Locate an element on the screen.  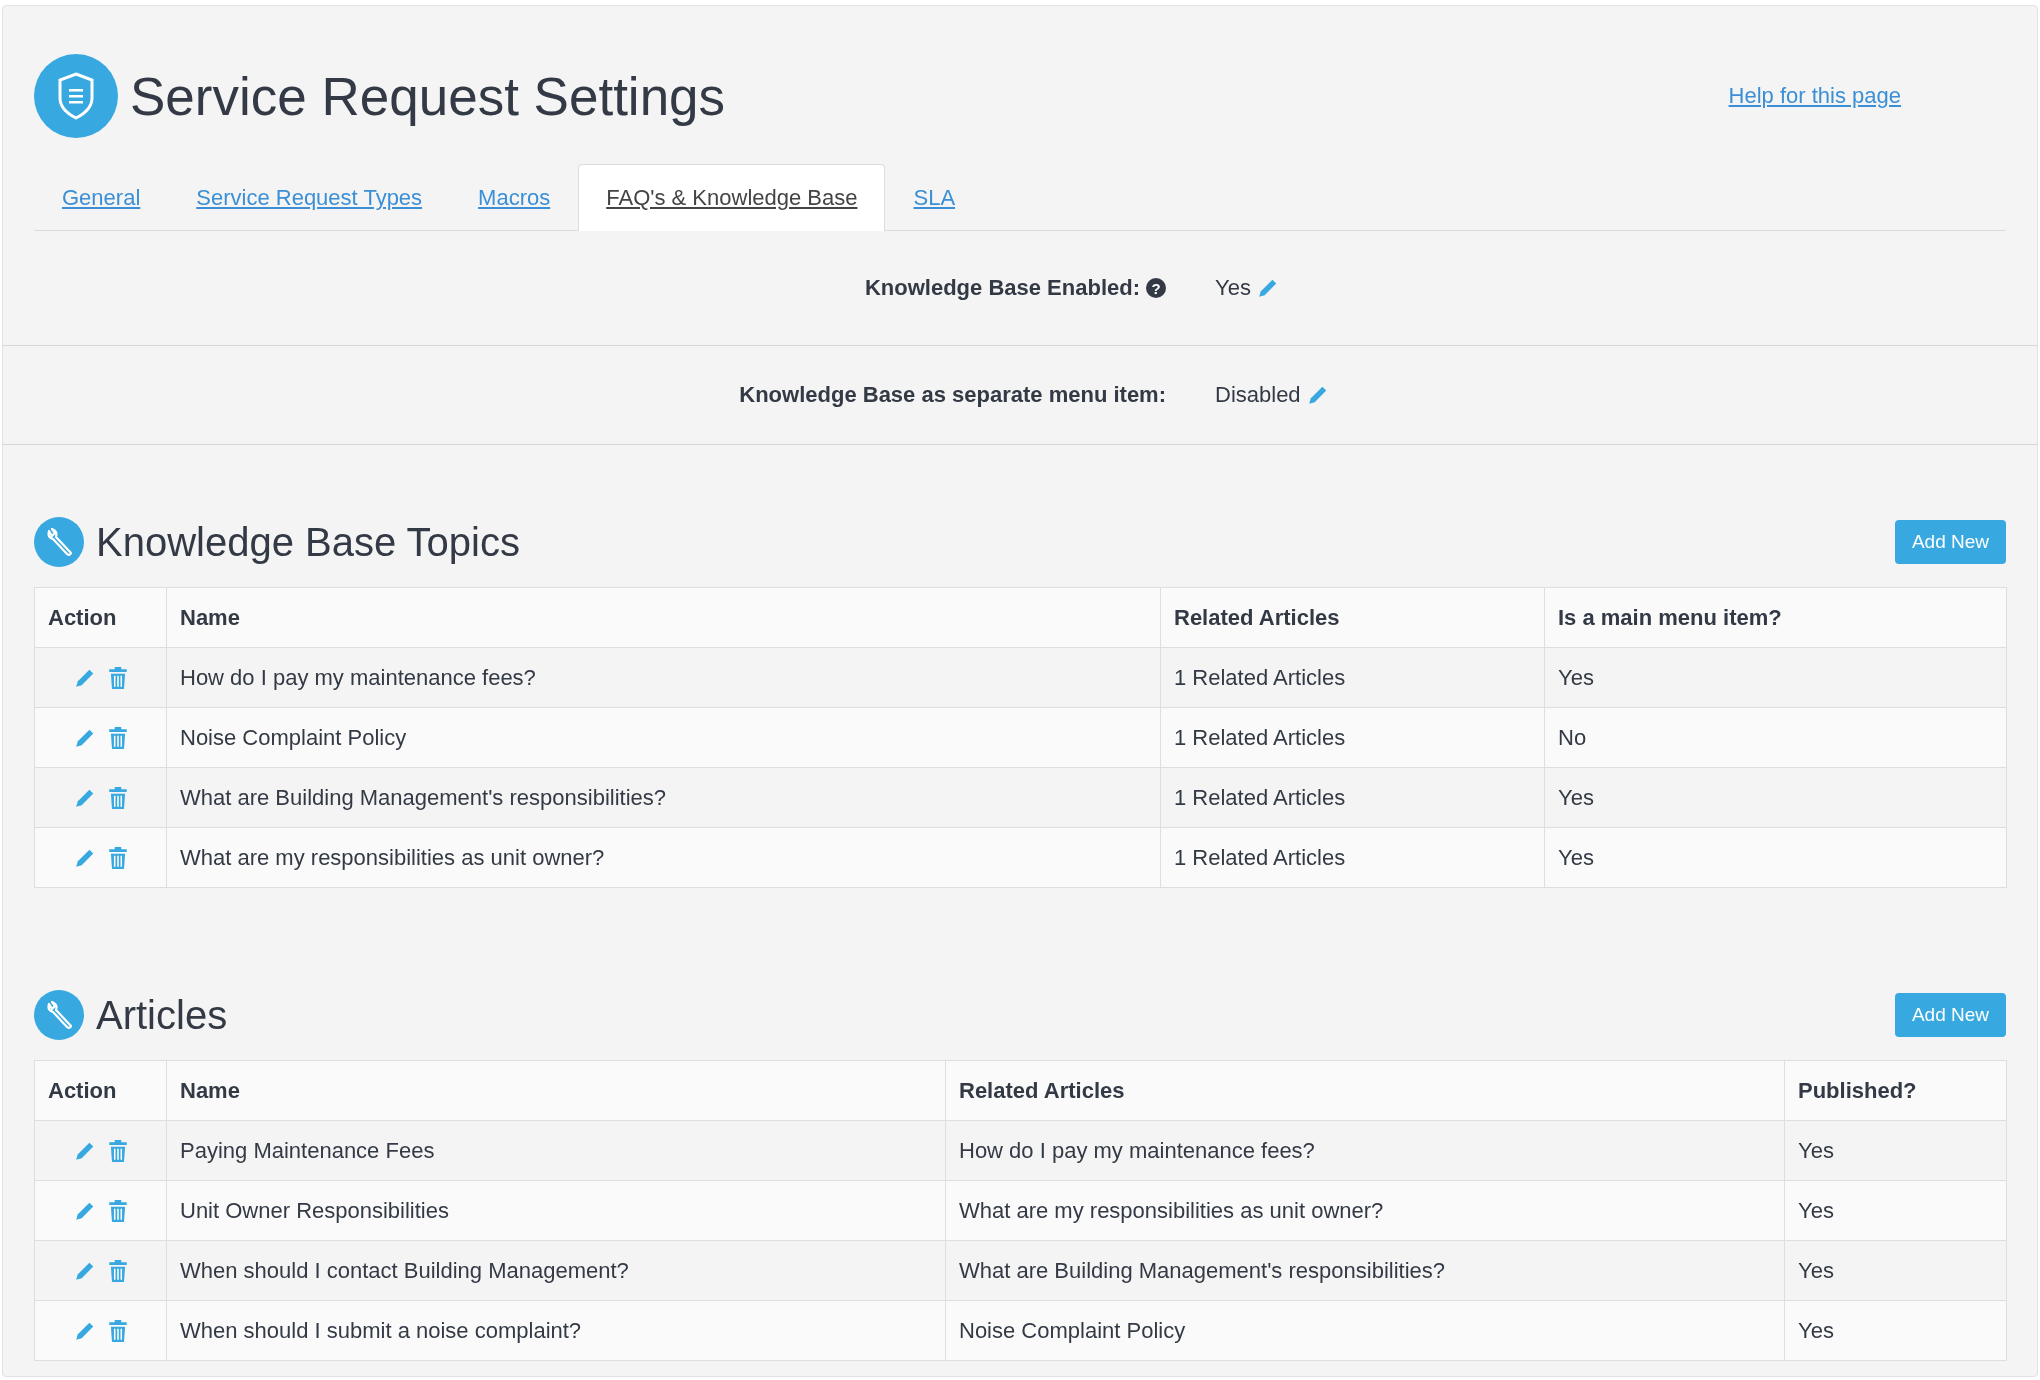
table-cell: Unit Owner Responsibilities is located at coordinates (556, 1210).